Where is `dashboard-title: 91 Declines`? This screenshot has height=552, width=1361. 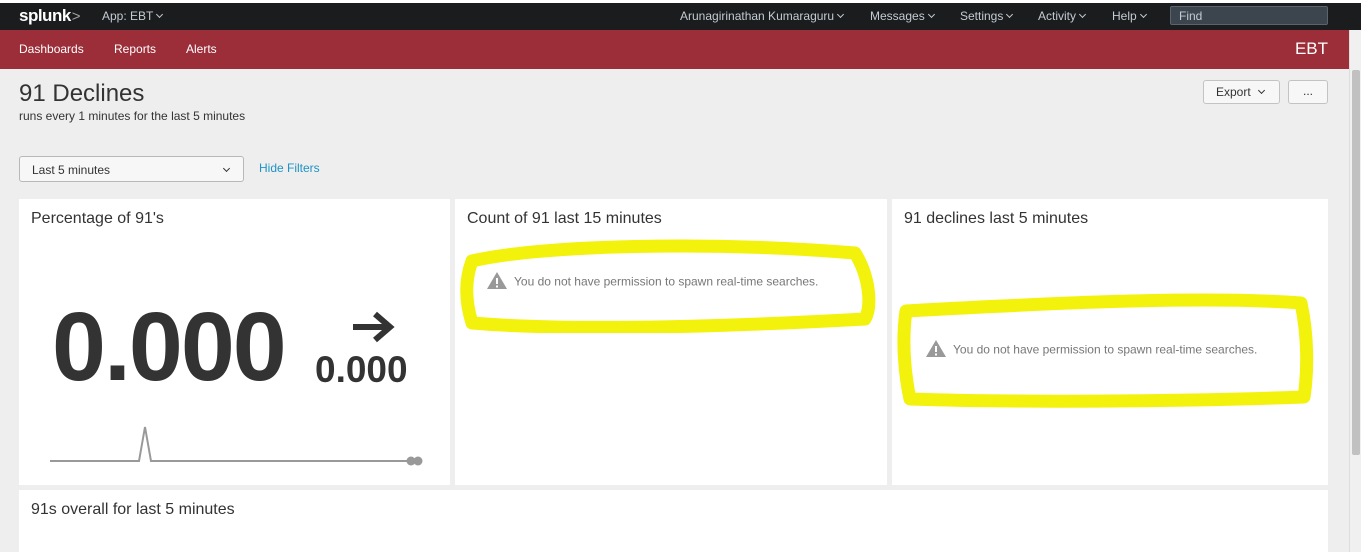
dashboard-title: 91 Declines is located at coordinates (82, 93).